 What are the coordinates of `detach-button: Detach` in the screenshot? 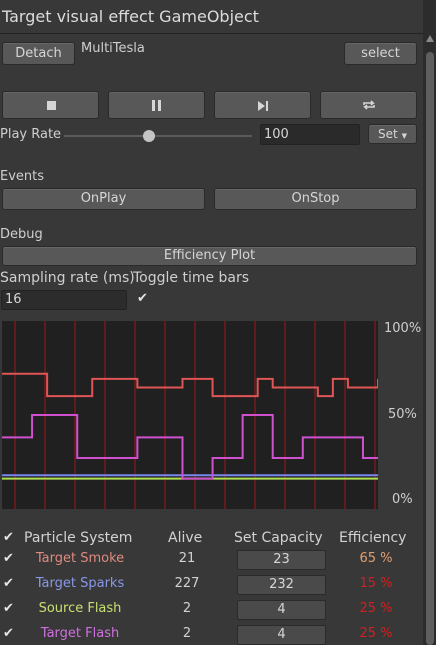 It's located at (38, 53).